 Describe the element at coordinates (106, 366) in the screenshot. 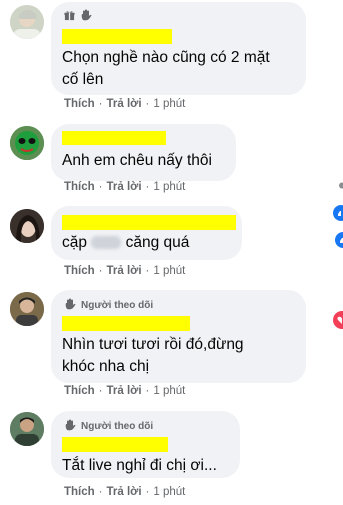

I see `comment-text-line: khóc nha chị` at that location.